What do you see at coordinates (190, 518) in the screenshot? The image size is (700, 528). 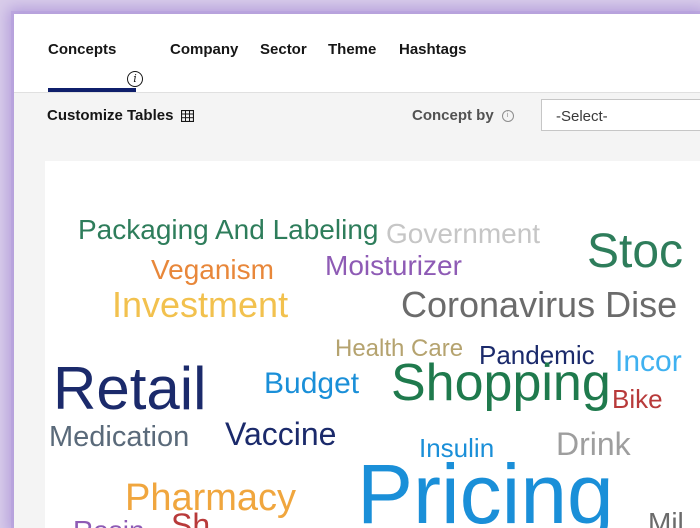 I see `word-bottom-left-2: Sh` at bounding box center [190, 518].